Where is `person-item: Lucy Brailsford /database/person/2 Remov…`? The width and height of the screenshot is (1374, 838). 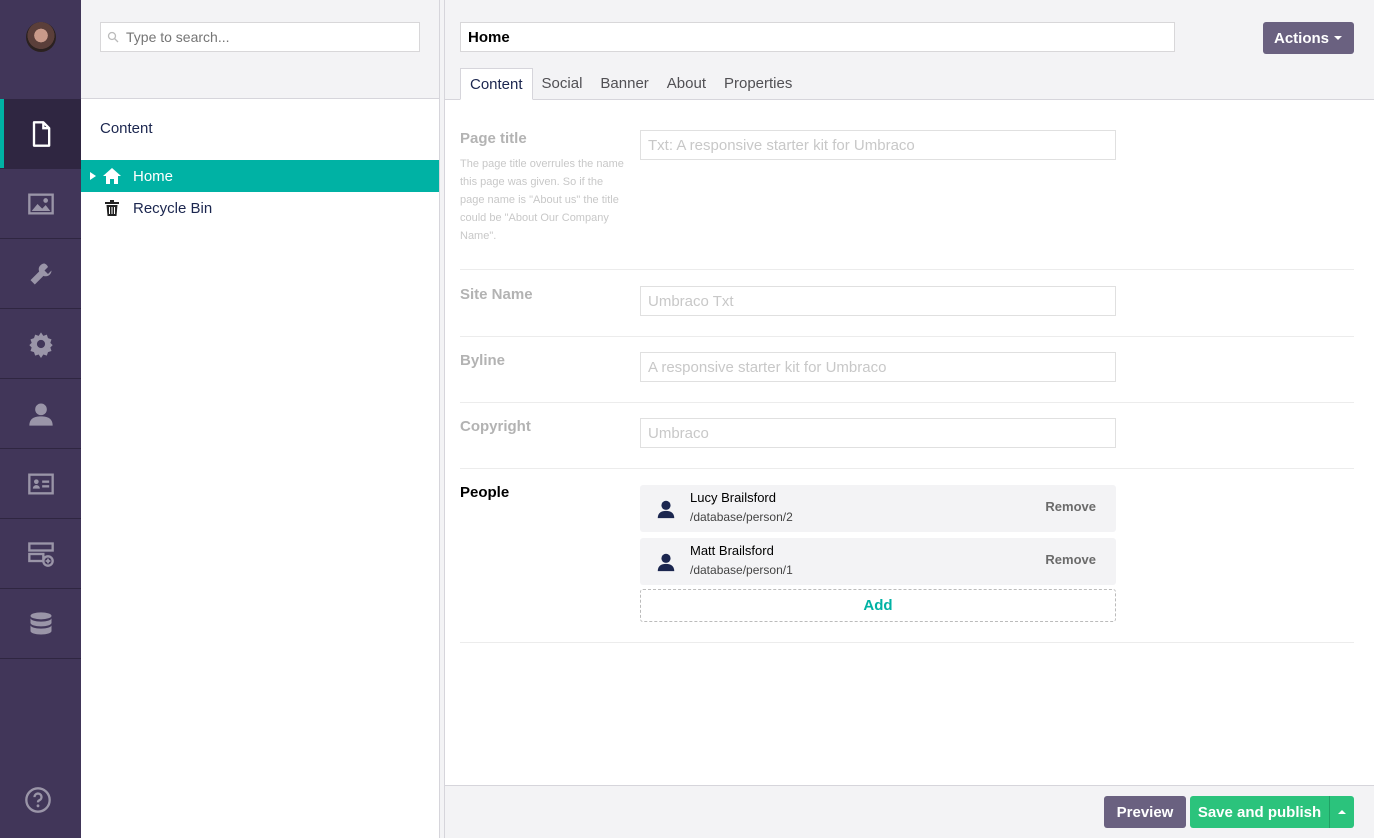
person-item: Lucy Brailsford /database/person/2 Remov… is located at coordinates (878, 508).